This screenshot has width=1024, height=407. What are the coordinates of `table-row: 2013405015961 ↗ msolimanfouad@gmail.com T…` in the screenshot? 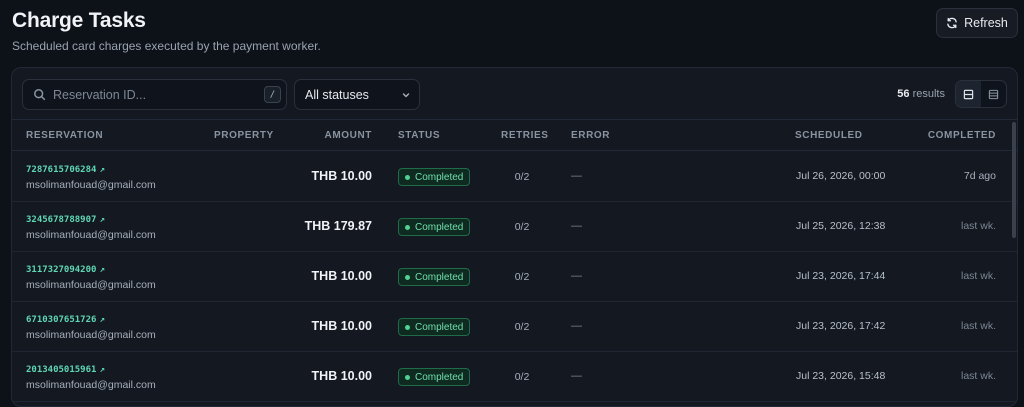 It's located at (514, 377).